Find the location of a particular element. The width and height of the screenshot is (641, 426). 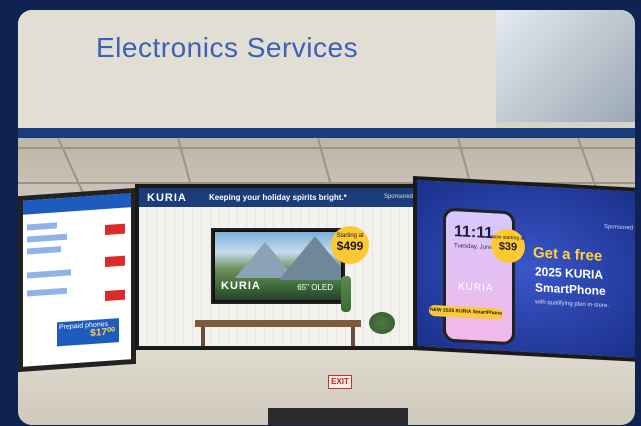

phone-logo: KURIA is located at coordinates (476, 288).